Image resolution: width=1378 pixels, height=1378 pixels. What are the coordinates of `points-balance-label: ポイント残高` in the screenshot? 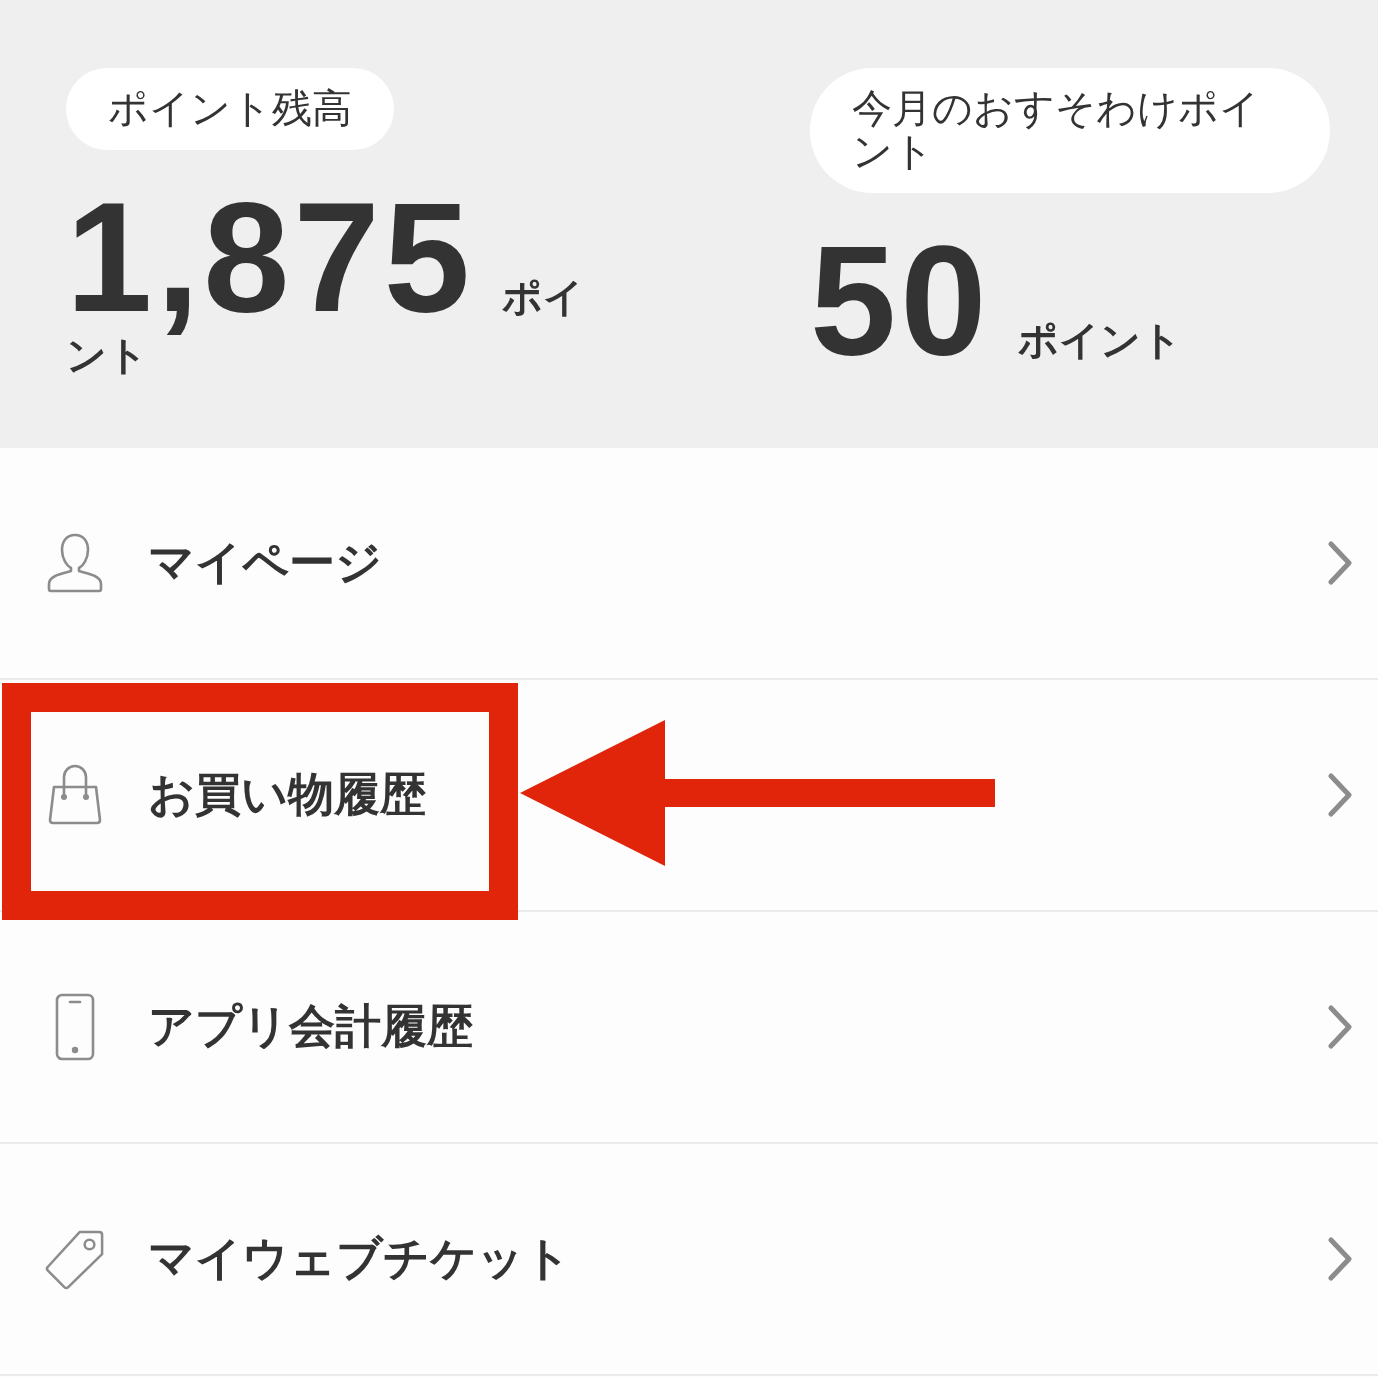 It's located at (230, 109).